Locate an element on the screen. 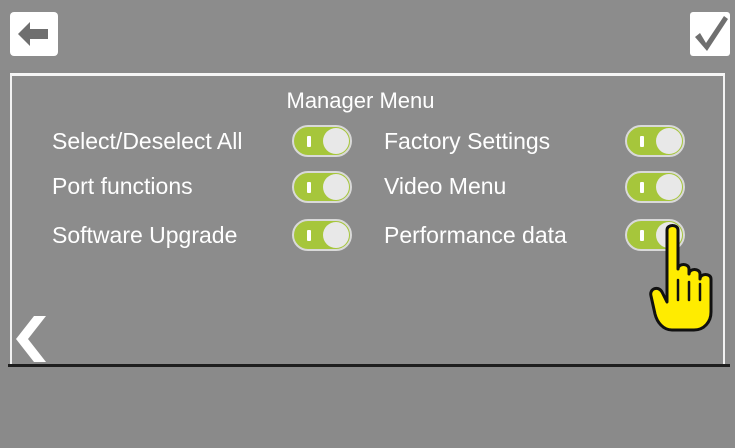  menu-title: Manager Menu is located at coordinates (367, 101).